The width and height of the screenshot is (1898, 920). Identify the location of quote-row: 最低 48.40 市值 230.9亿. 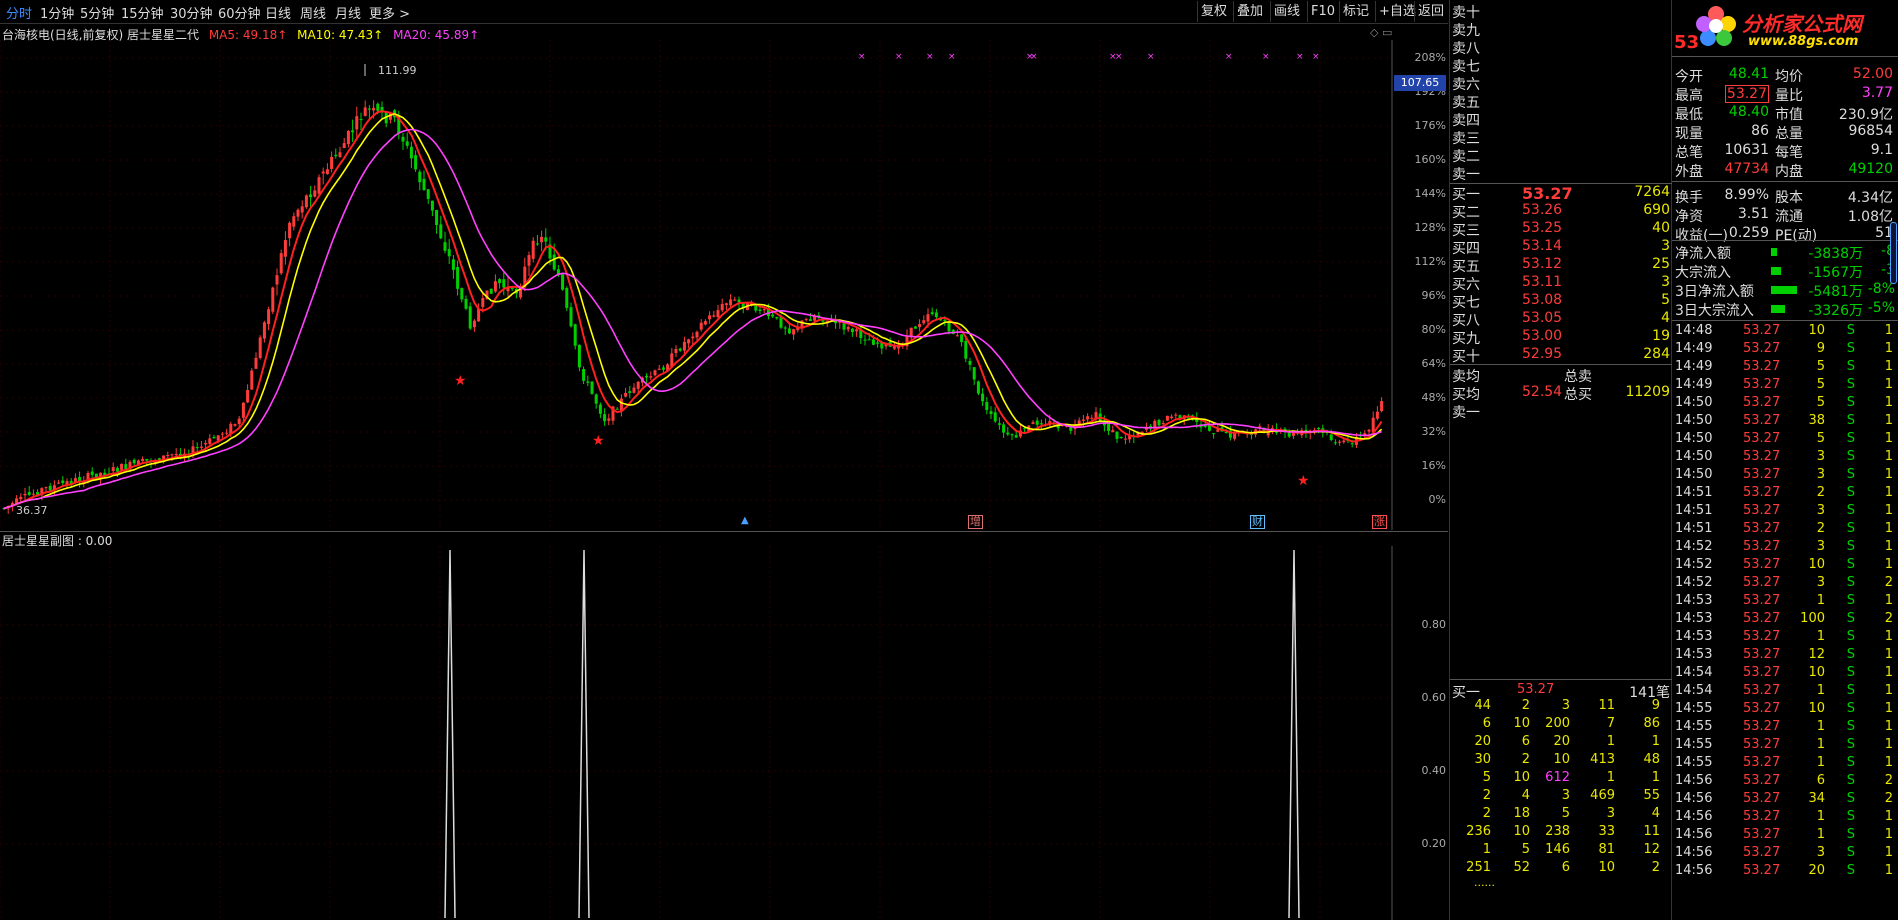
(1786, 114).